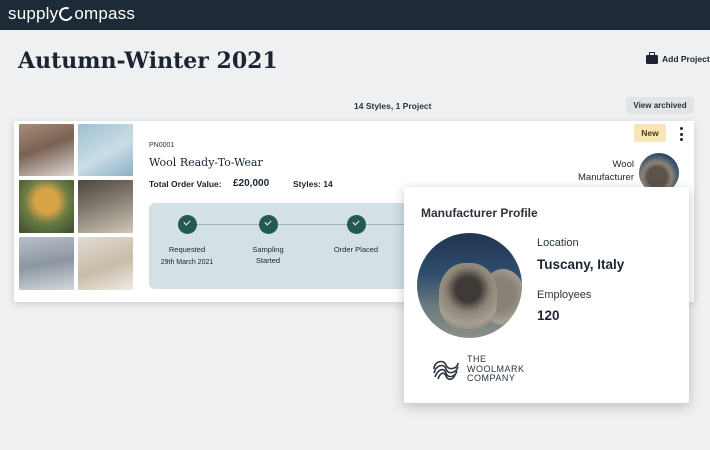 This screenshot has width=710, height=450. What do you see at coordinates (496, 369) in the screenshot?
I see `woolmark-text: THE WOOLMARK COMPANY` at bounding box center [496, 369].